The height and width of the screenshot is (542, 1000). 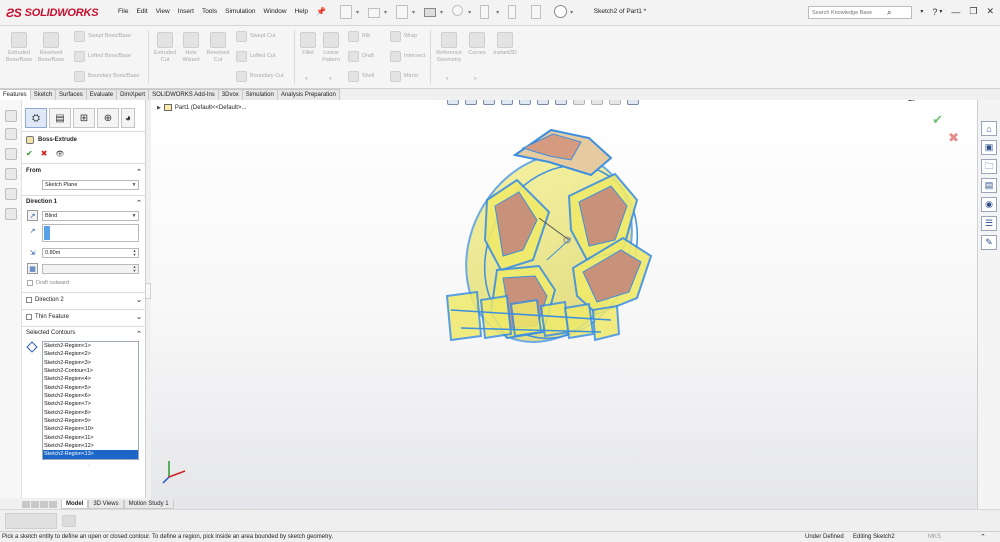 What do you see at coordinates (983, 537) in the screenshot?
I see `status-settings-icon: ⌃` at bounding box center [983, 537].